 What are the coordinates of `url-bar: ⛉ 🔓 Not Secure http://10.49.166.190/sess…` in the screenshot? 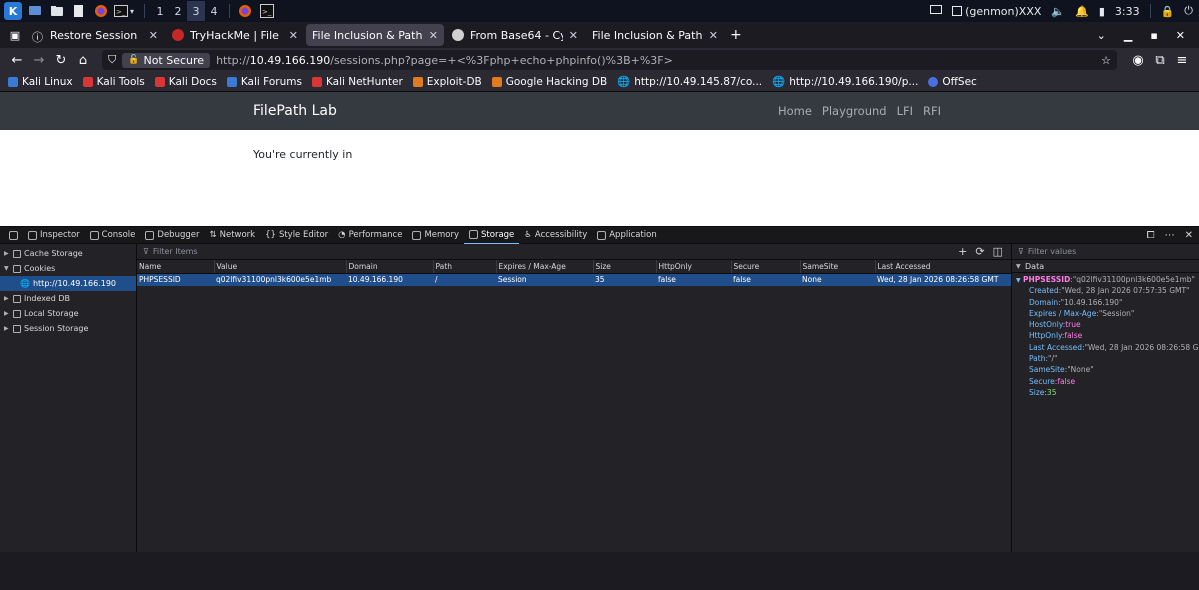 It's located at (609, 60).